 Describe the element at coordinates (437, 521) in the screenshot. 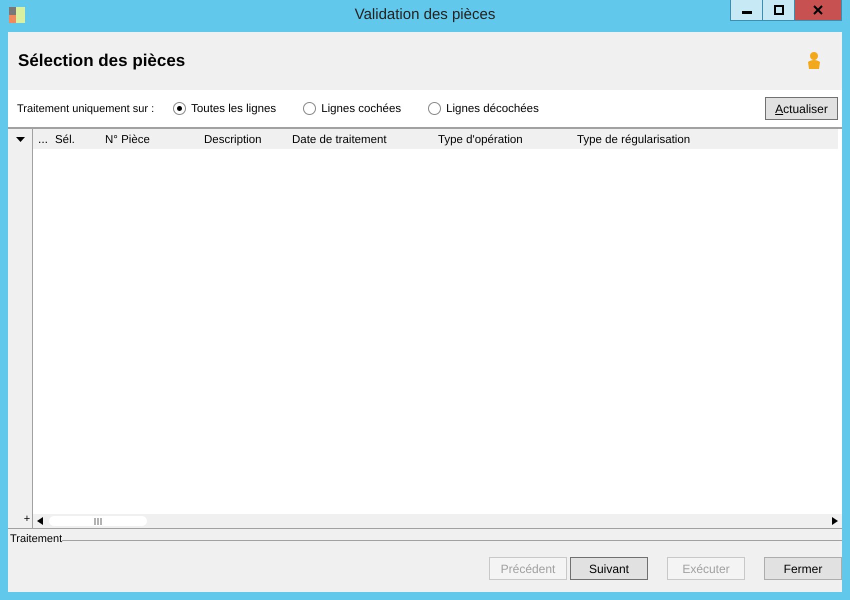

I see `horizontal-scrollbar` at that location.